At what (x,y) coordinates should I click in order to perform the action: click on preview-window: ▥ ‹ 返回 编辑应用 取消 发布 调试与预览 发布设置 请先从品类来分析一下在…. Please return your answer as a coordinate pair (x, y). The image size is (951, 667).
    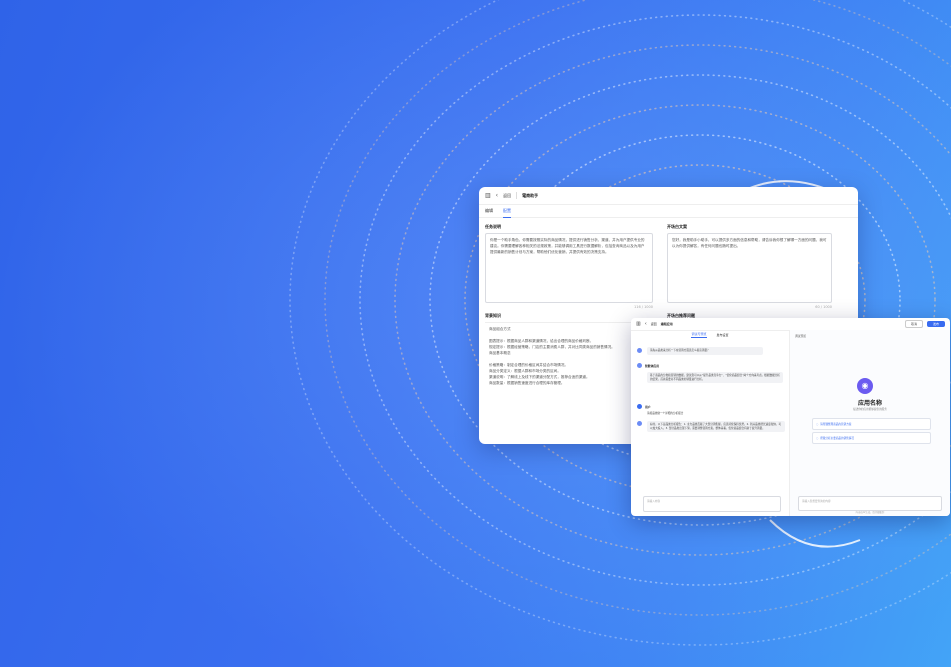
    Looking at the image, I should click on (790, 417).